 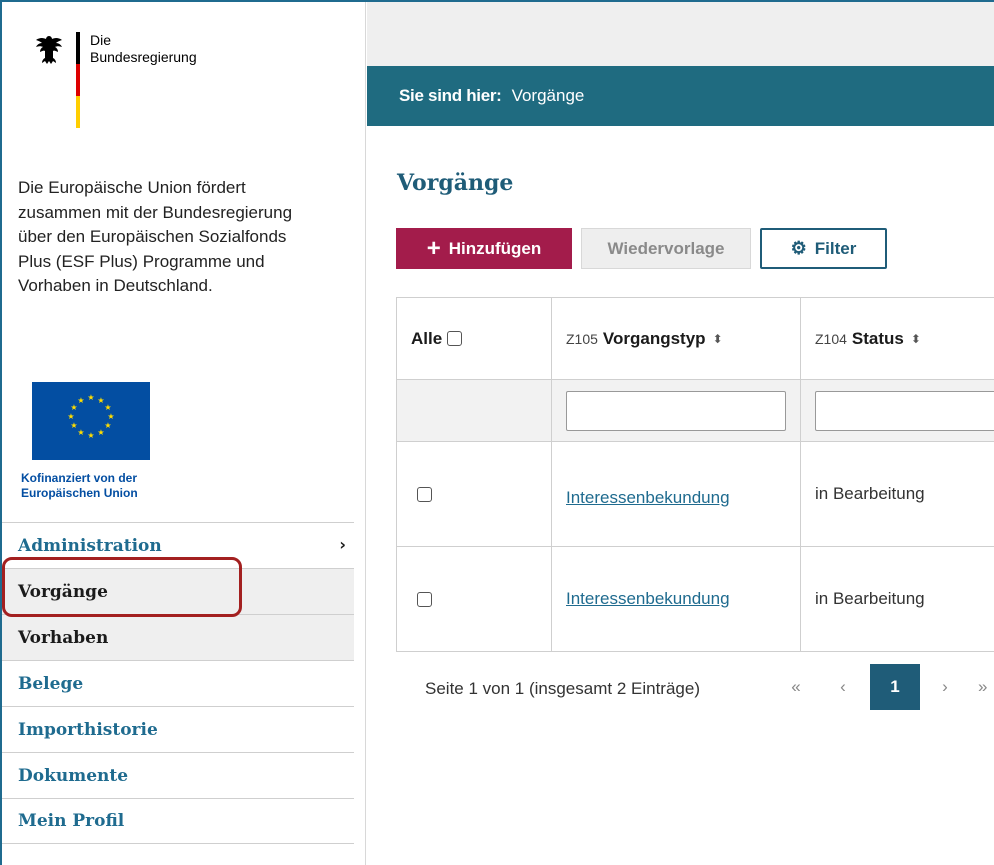 I want to click on breadcrumb: Sie sind hier: Vorgänge, so click(x=680, y=96).